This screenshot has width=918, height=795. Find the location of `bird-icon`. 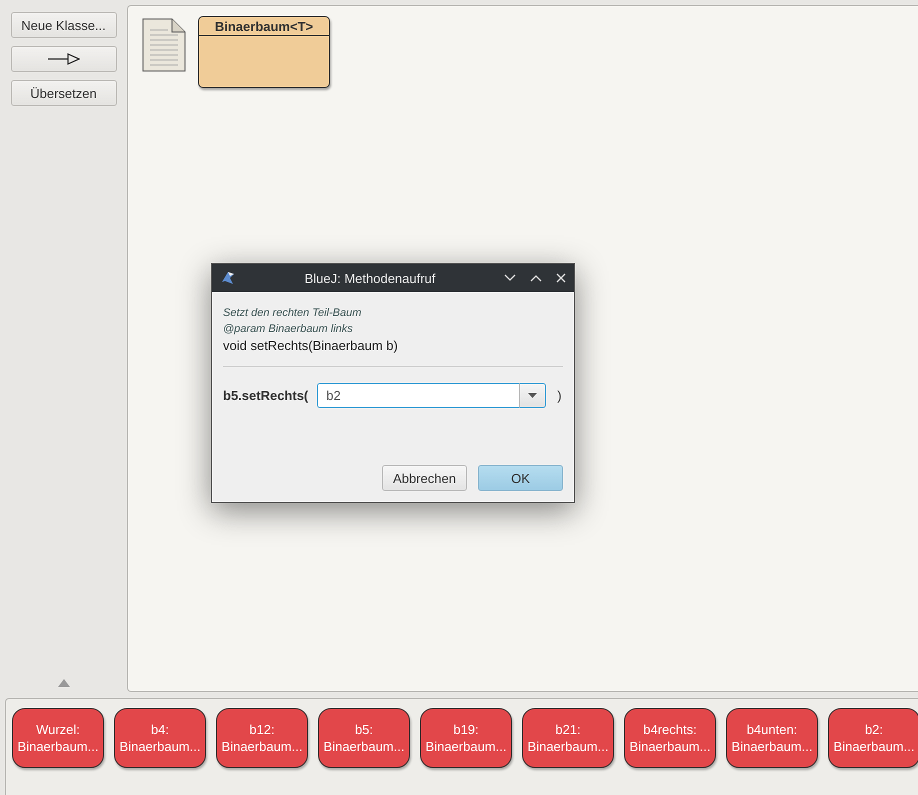

bird-icon is located at coordinates (228, 278).